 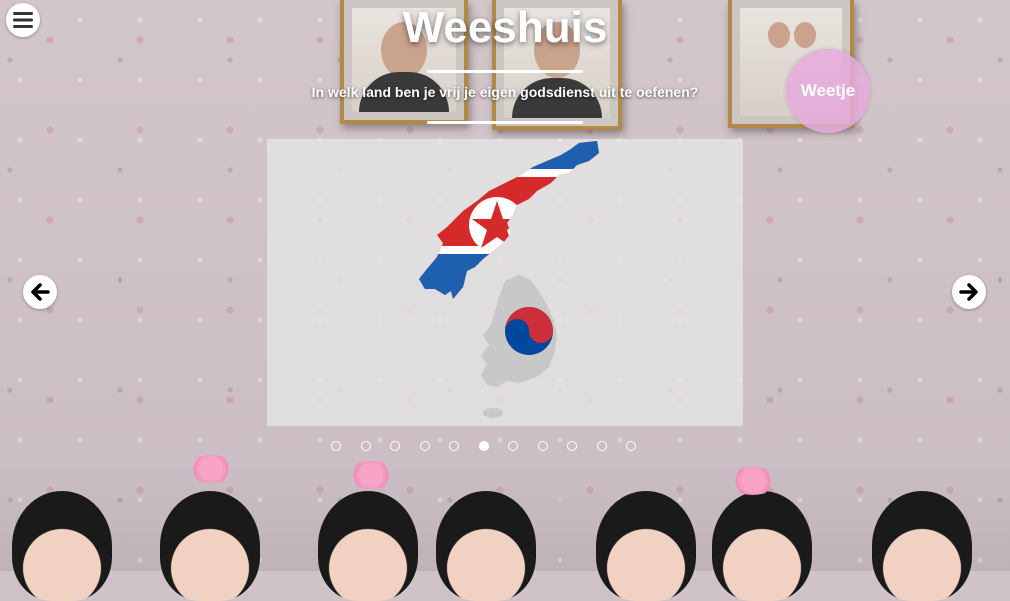 What do you see at coordinates (509, 279) in the screenshot?
I see `korea-map` at bounding box center [509, 279].